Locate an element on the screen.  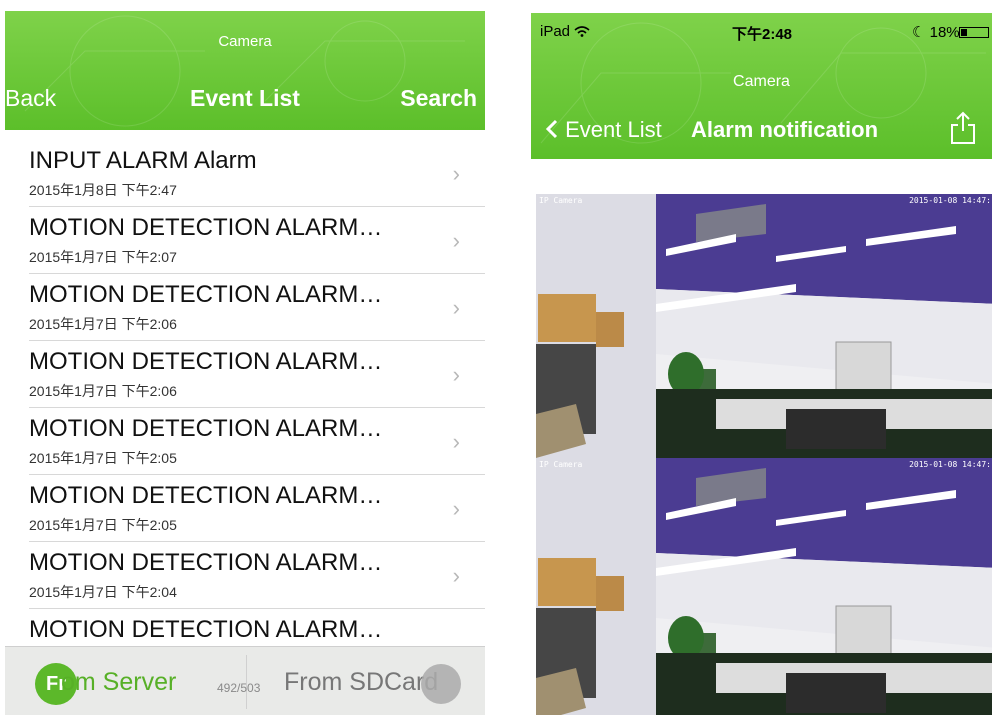
share-icon is located at coordinates (963, 128).